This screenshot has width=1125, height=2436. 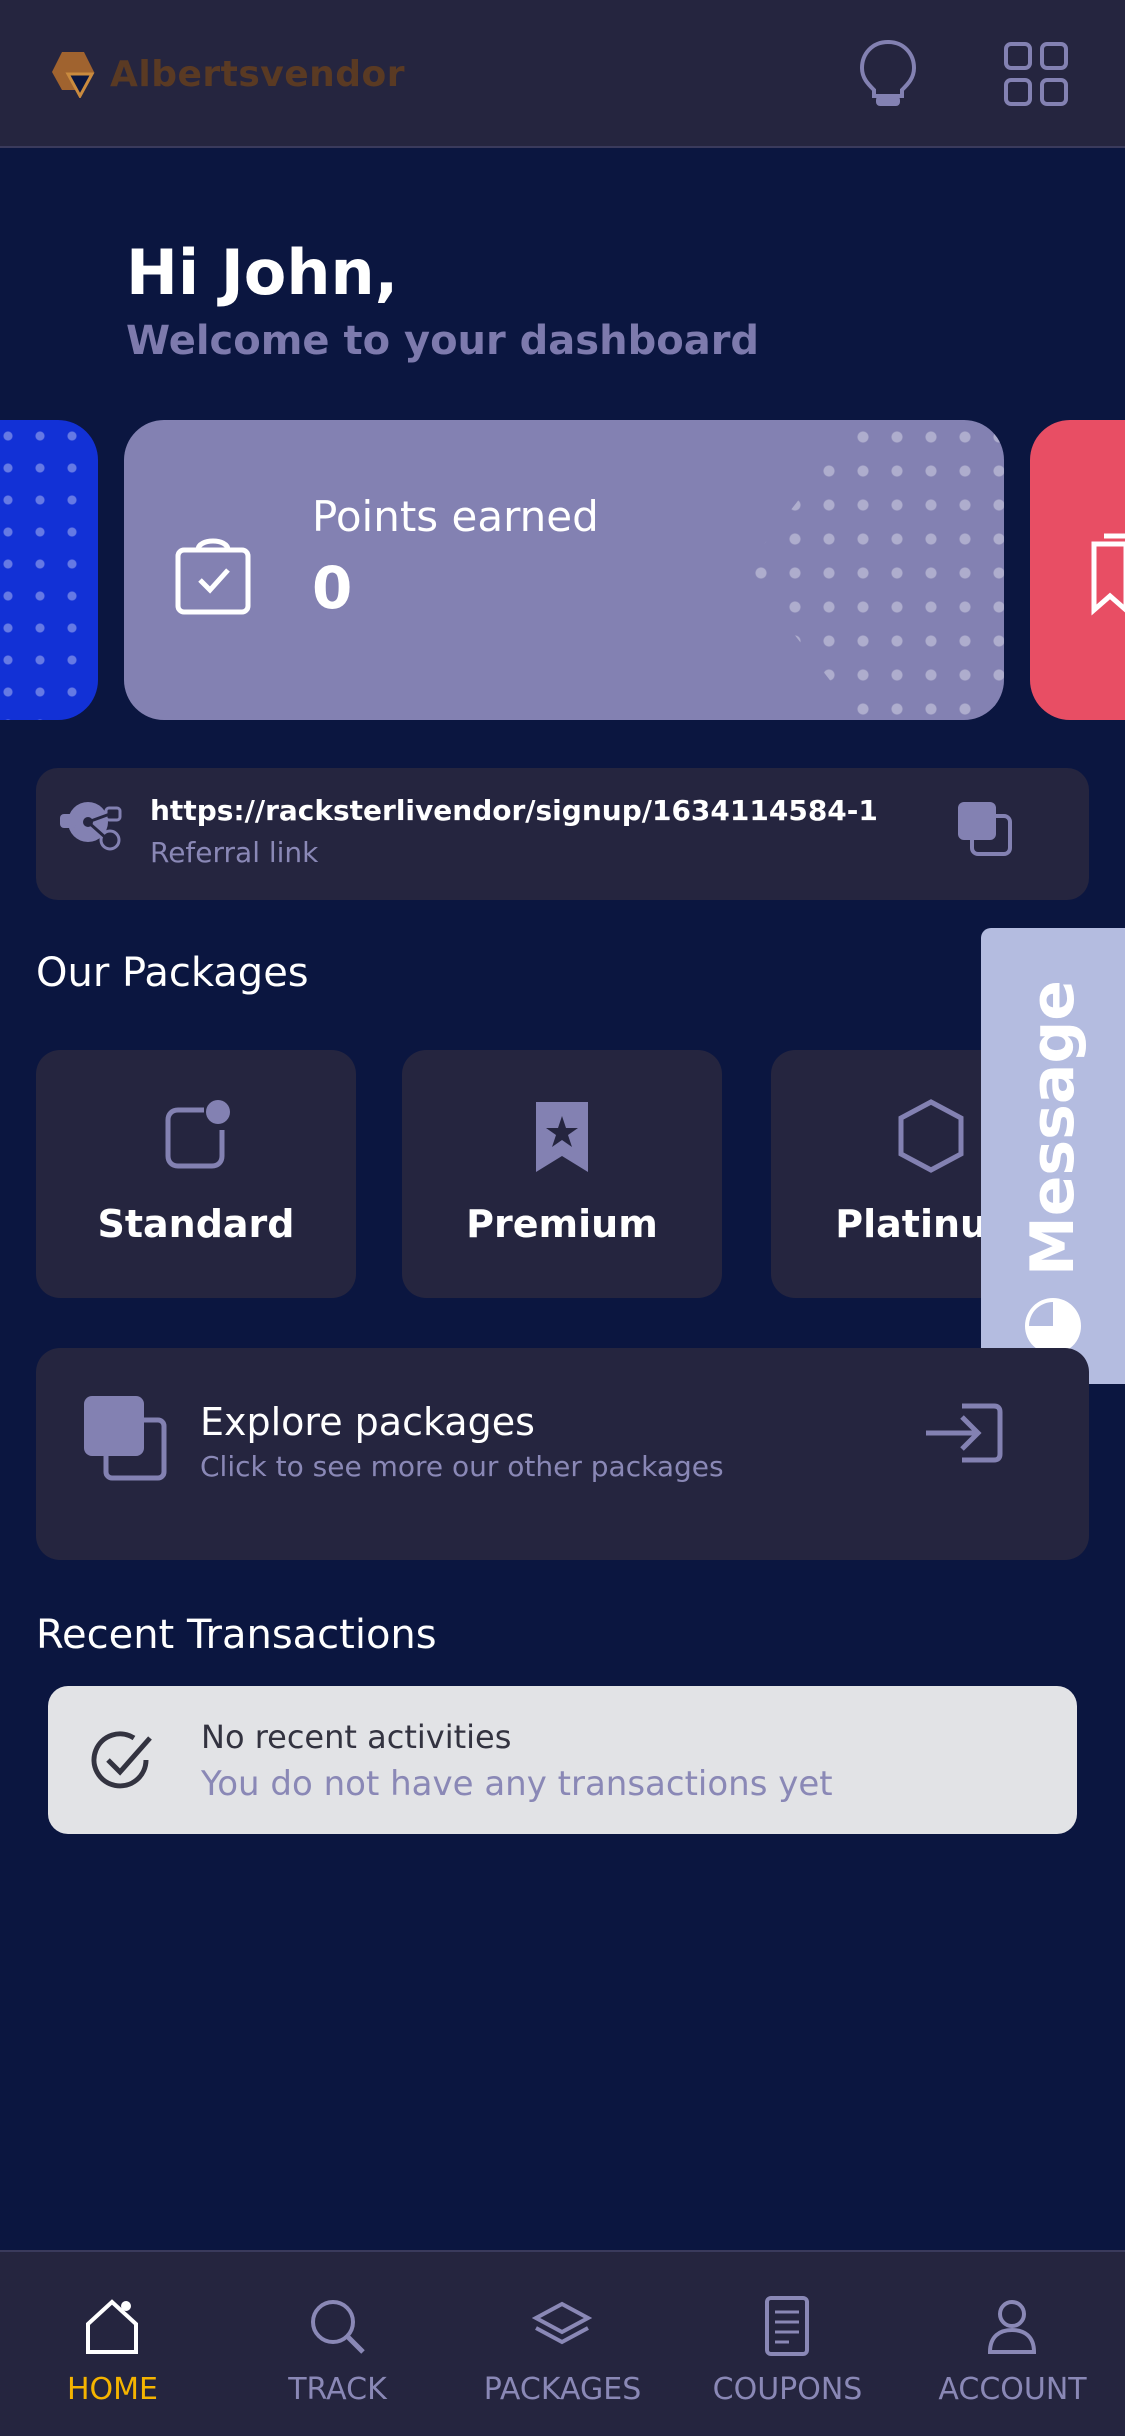 I want to click on nav-account: ACCOUNT, so click(x=1012, y=2344).